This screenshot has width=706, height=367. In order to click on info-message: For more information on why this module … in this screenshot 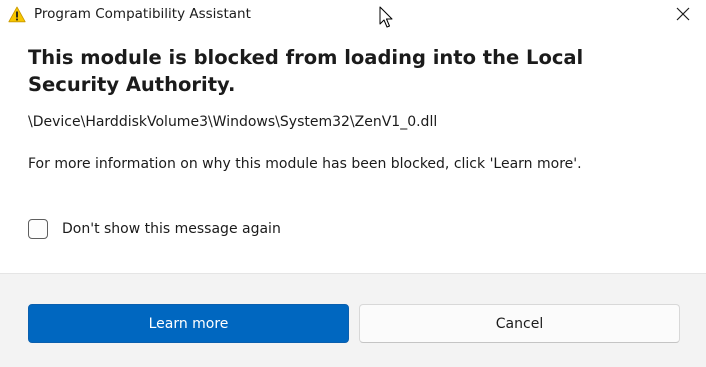, I will do `click(305, 164)`.